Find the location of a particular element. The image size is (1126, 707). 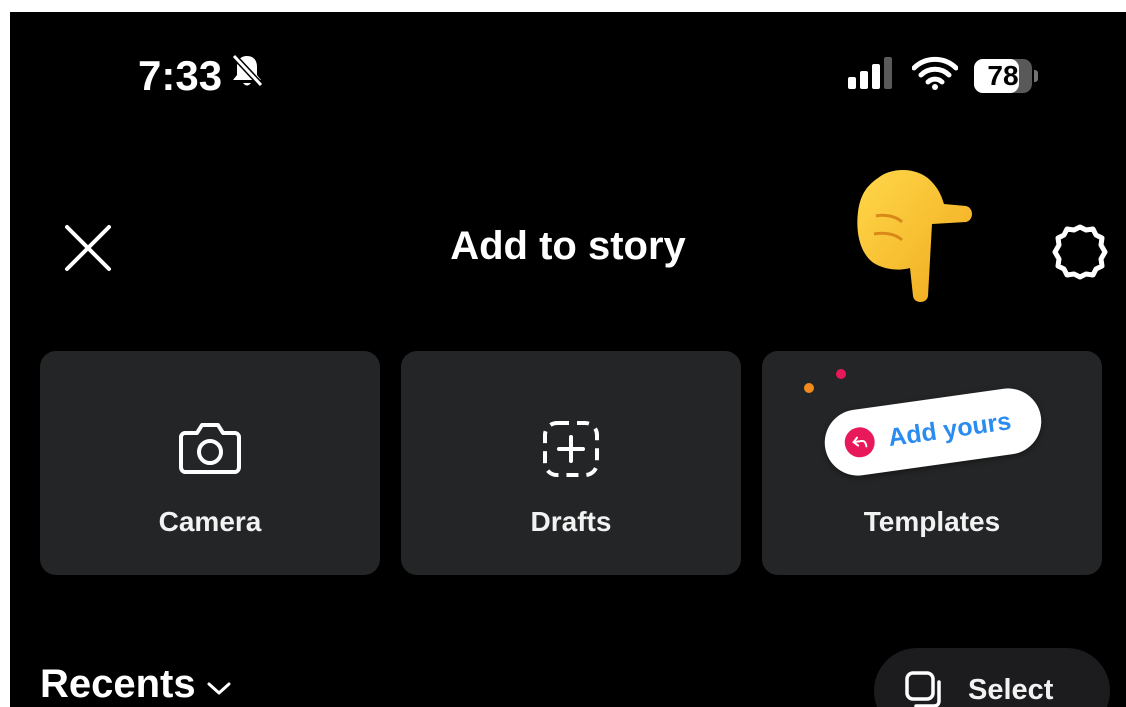

battery-percent: 78 is located at coordinates (1003, 75).